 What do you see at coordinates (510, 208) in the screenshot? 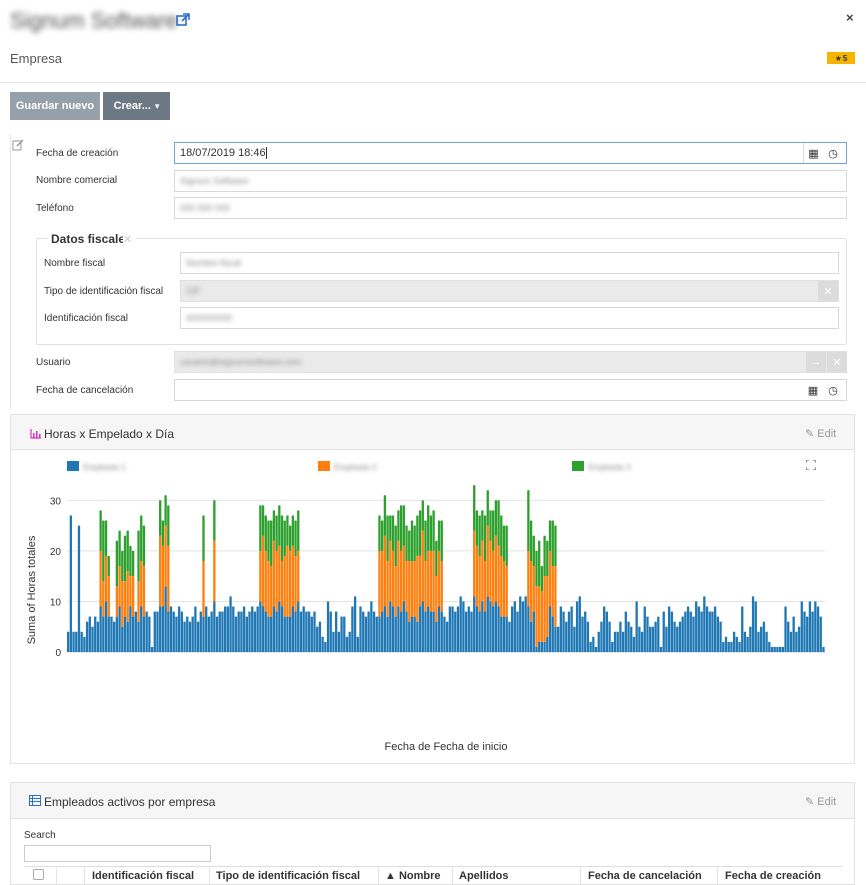
I see `telefono-input: 000 000 000` at bounding box center [510, 208].